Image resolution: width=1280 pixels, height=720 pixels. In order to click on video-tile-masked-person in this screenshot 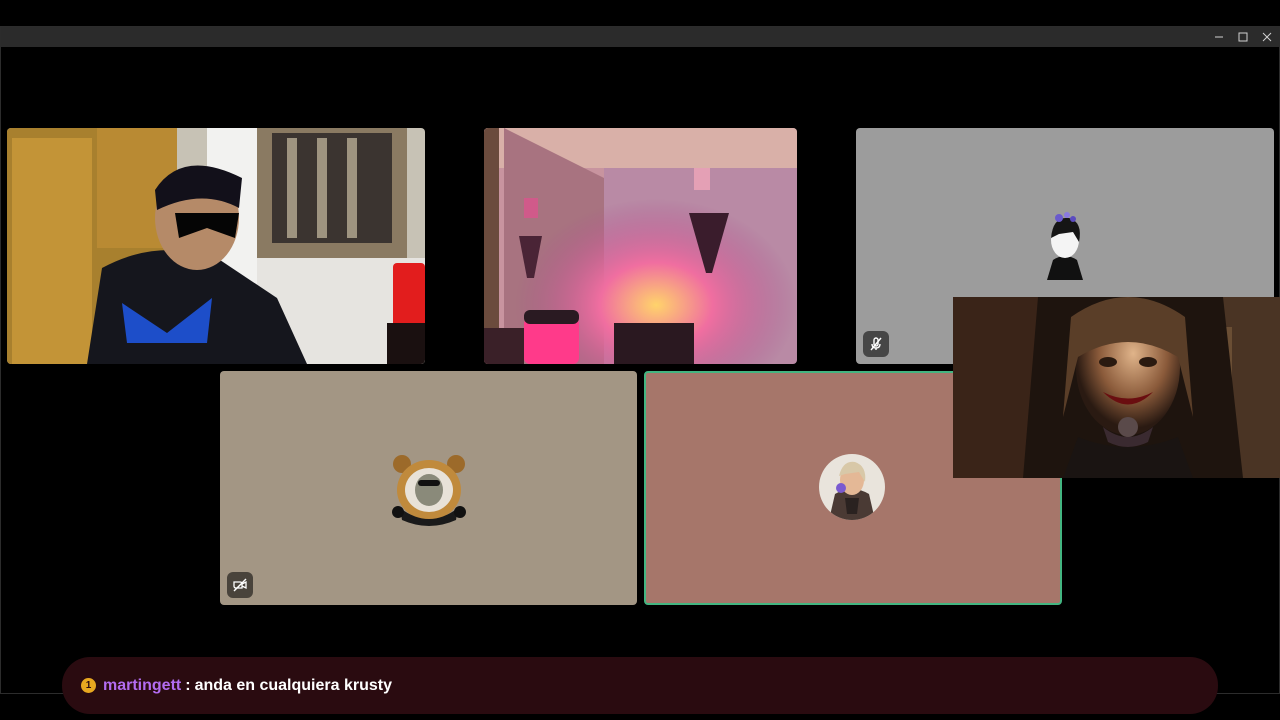, I will do `click(216, 246)`.